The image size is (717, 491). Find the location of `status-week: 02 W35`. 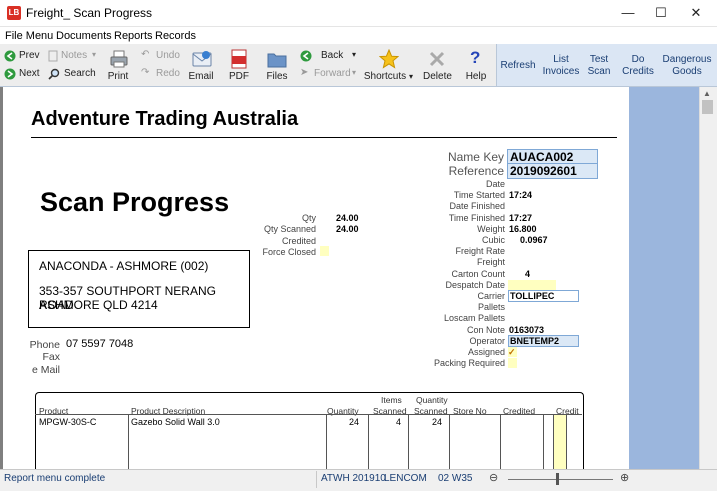

status-week: 02 W35 is located at coordinates (455, 478).